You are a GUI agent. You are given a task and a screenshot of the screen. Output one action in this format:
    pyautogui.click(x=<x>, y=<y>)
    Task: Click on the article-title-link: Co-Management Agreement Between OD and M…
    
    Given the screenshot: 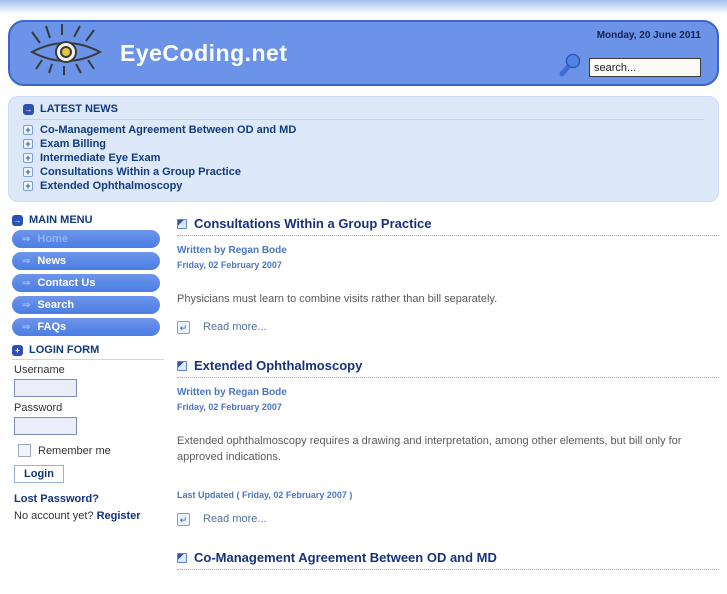 What is the action you would take?
    pyautogui.click(x=345, y=557)
    